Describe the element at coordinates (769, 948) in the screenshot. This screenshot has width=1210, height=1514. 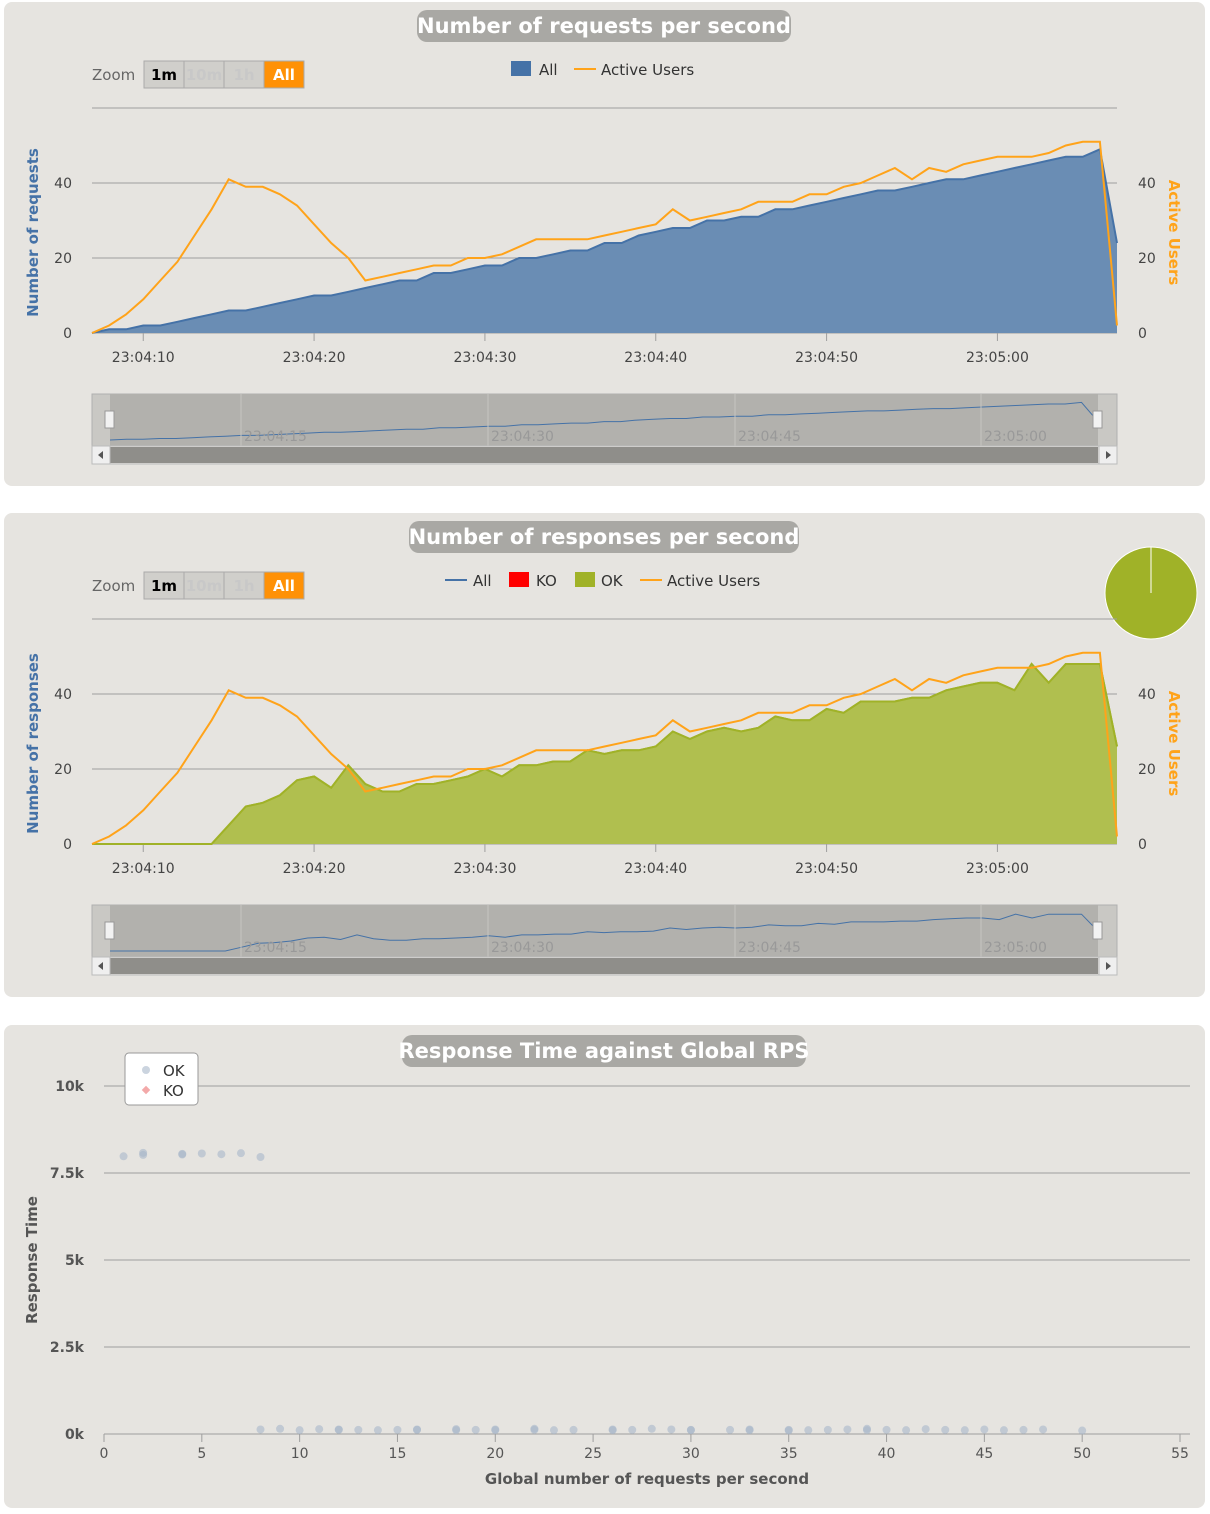
I see `navigator-label: 23:04:45` at that location.